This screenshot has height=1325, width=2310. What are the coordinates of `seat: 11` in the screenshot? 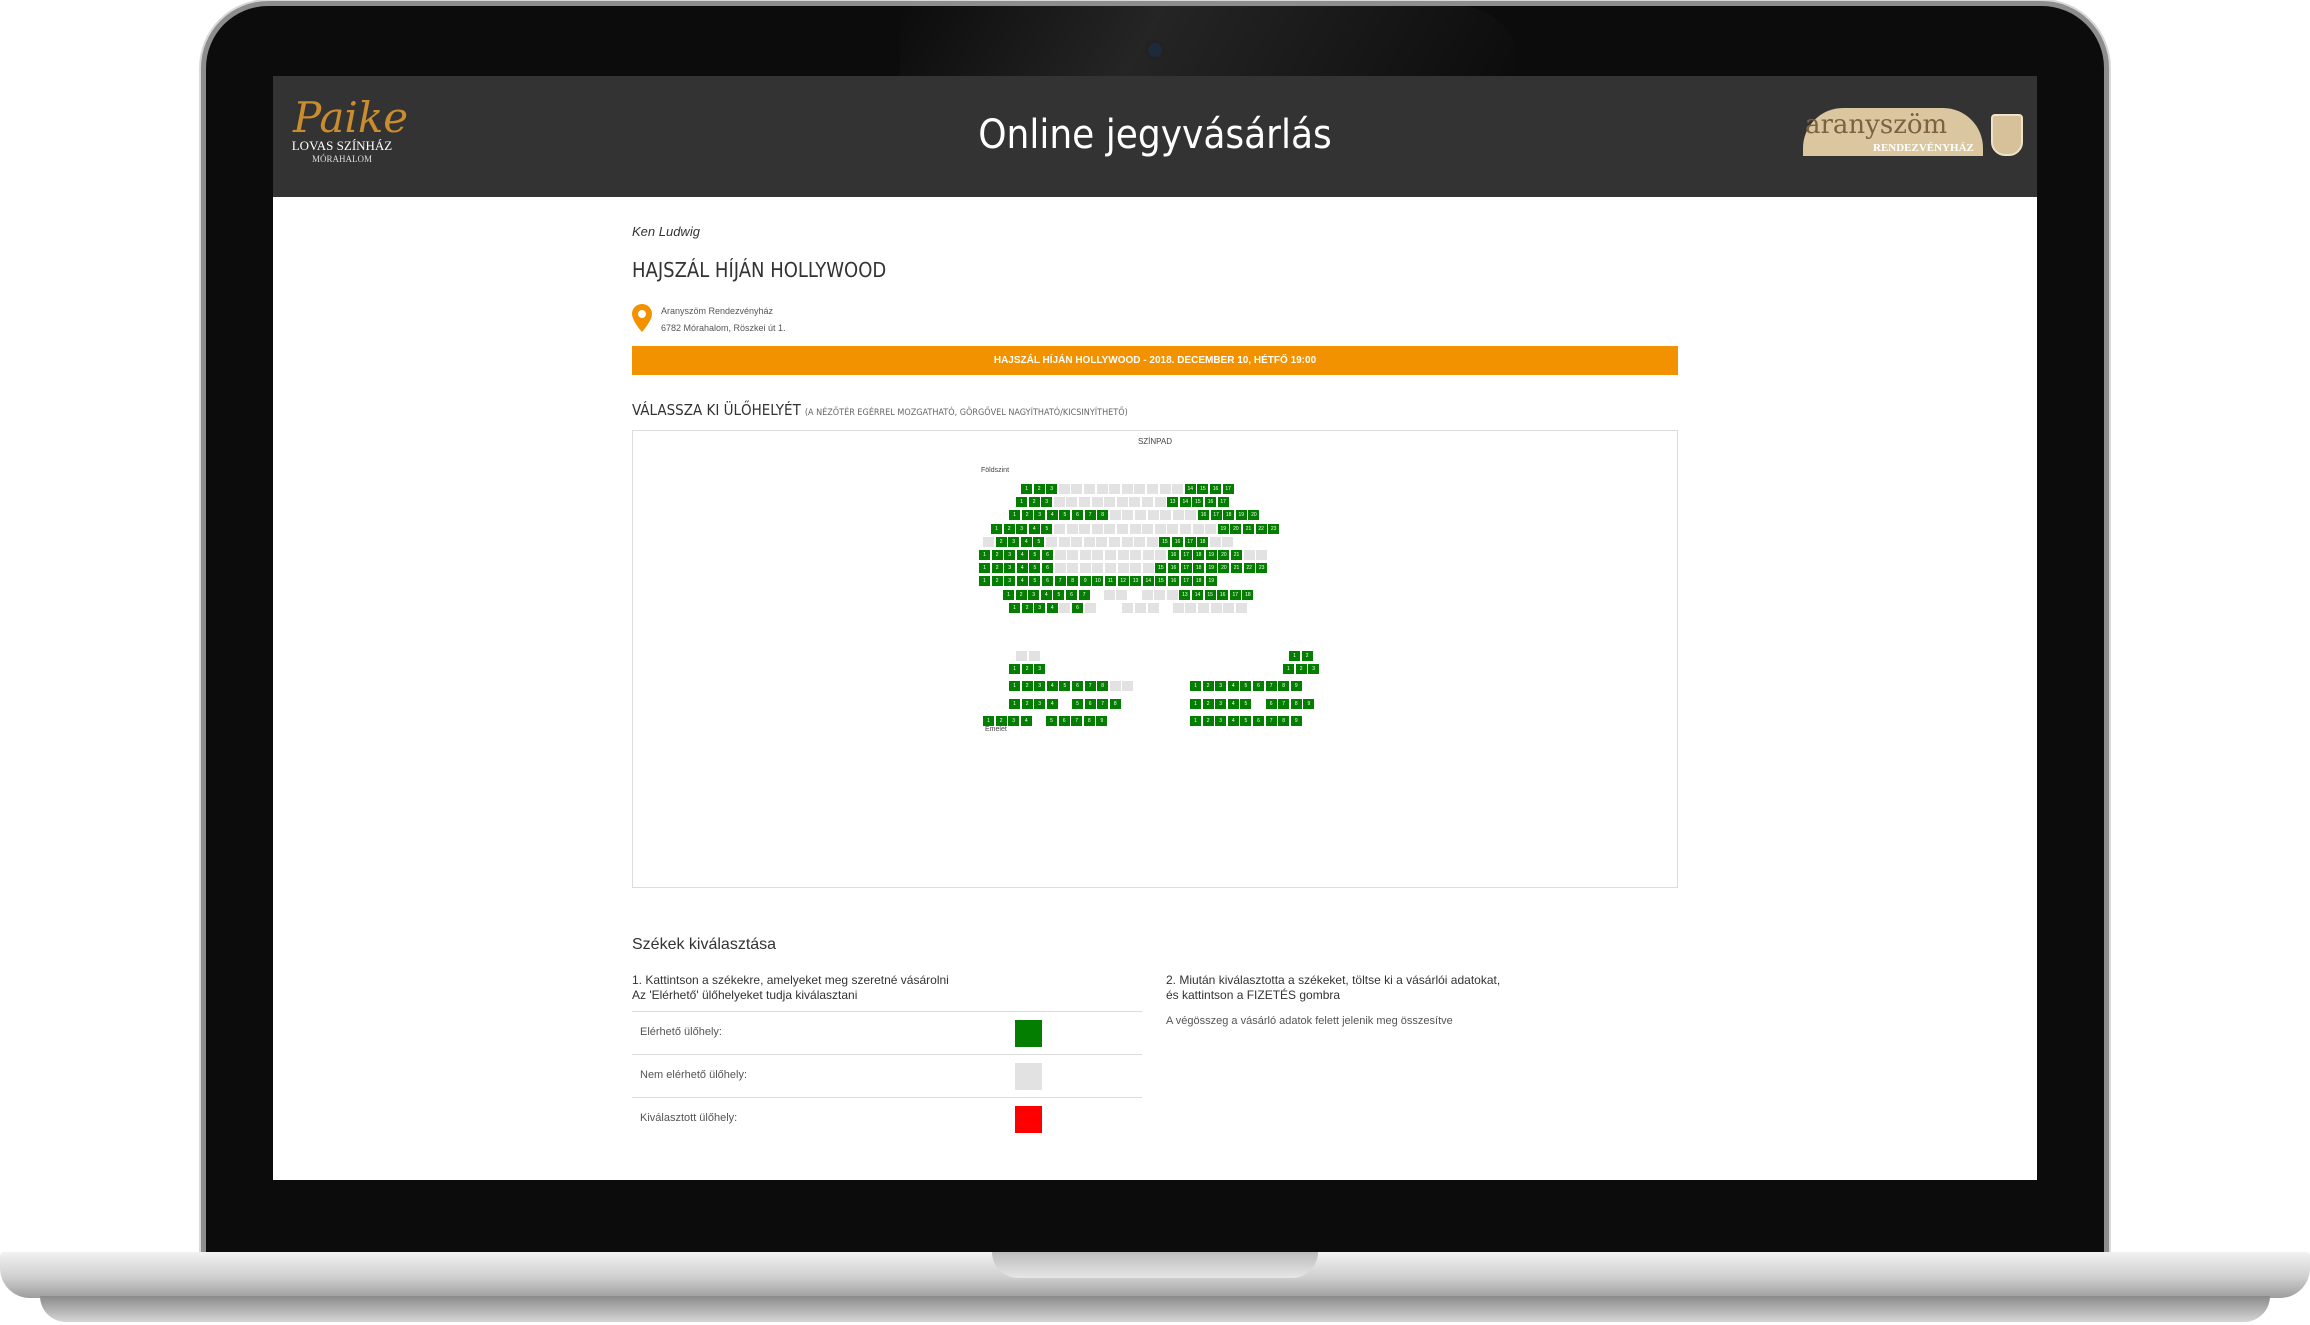 It's located at (1110, 581).